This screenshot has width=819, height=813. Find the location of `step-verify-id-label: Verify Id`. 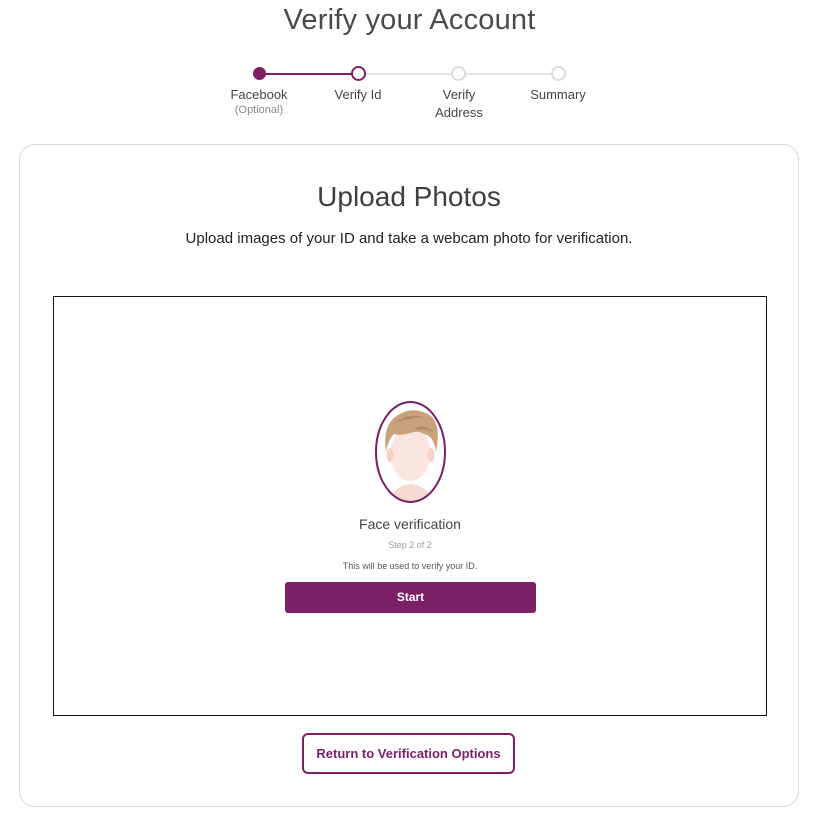

step-verify-id-label: Verify Id is located at coordinates (358, 94).